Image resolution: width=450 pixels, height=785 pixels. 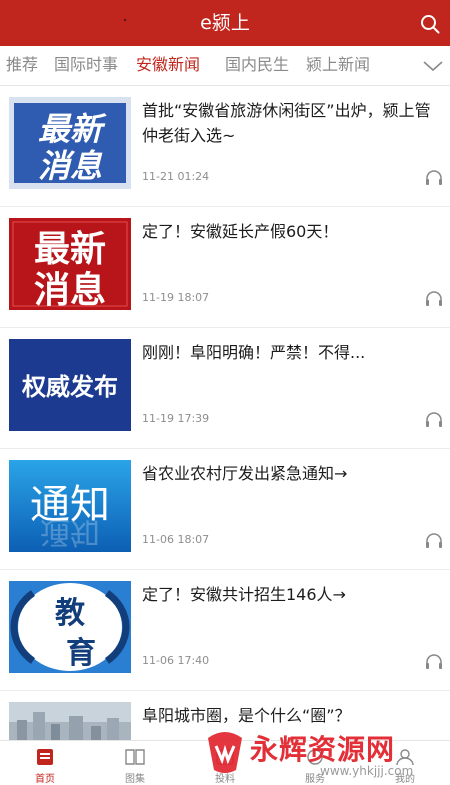 I want to click on tab-yingshang-news: 颍上新闻, so click(x=338, y=66).